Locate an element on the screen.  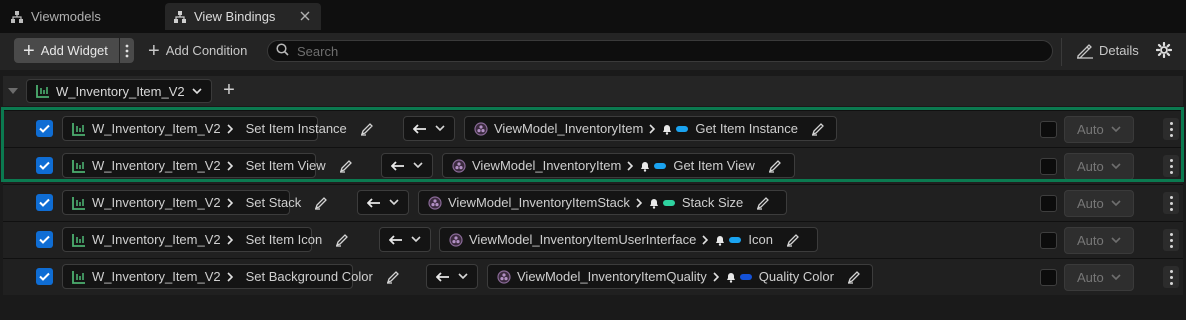
widget-property: Set Stack is located at coordinates (273, 202).